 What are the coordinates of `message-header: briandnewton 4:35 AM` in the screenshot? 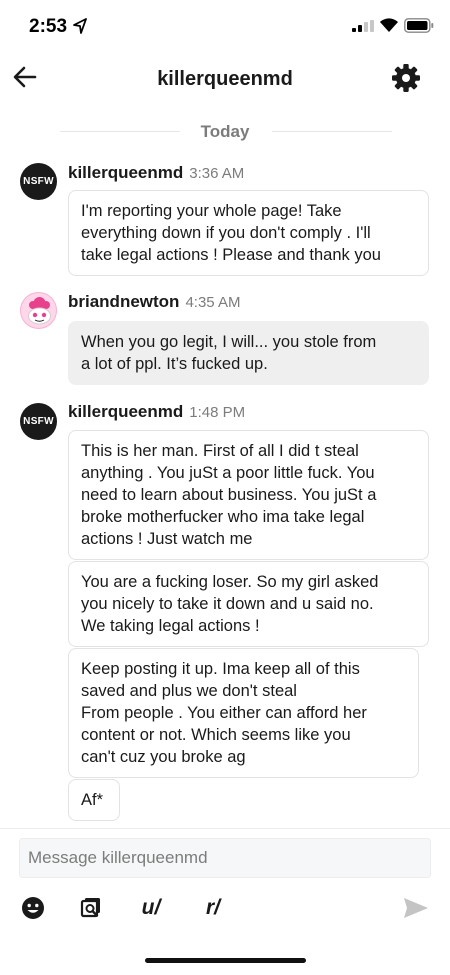 It's located at (154, 303).